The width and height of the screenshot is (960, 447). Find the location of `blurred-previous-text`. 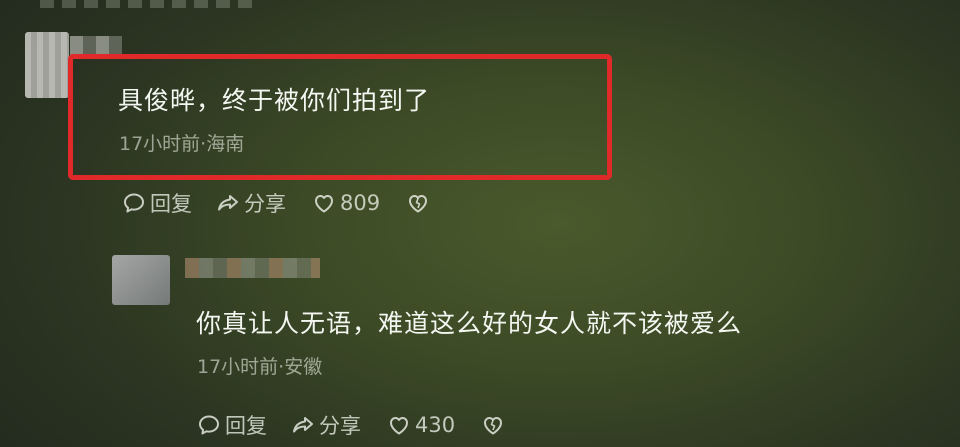

blurred-previous-text is located at coordinates (150, 4).